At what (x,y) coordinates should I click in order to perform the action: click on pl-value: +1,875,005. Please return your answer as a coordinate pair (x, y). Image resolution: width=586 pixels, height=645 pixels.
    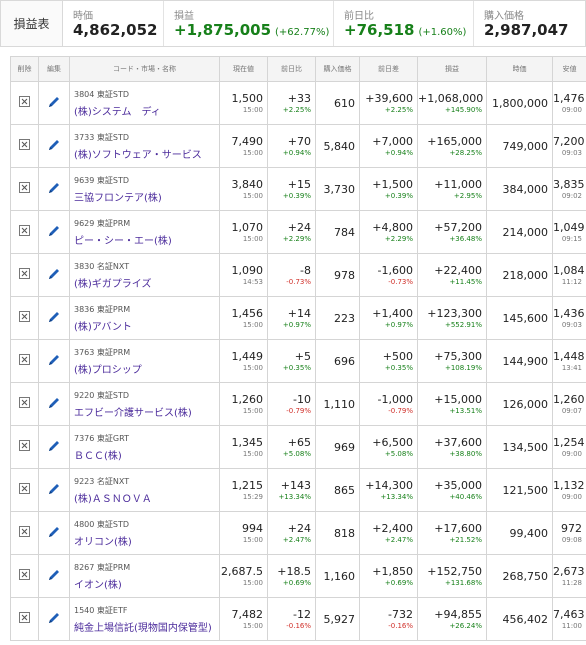
    Looking at the image, I should click on (223, 30).